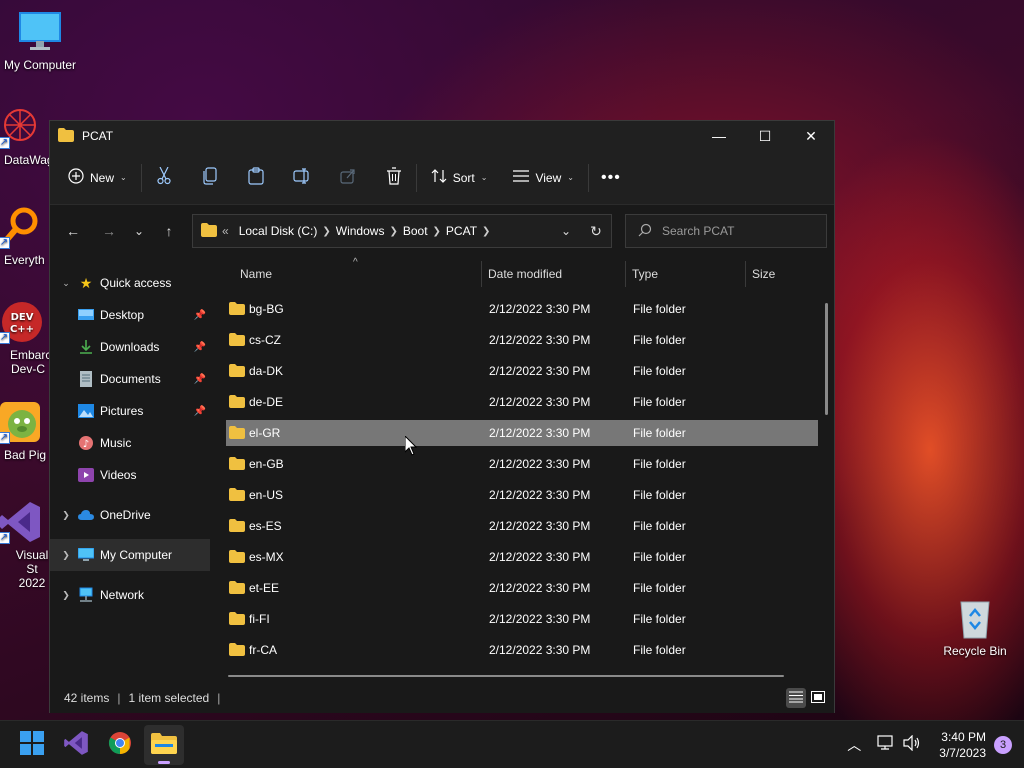  Describe the element at coordinates (120, 745) in the screenshot. I see `taskbar-chrome` at that location.